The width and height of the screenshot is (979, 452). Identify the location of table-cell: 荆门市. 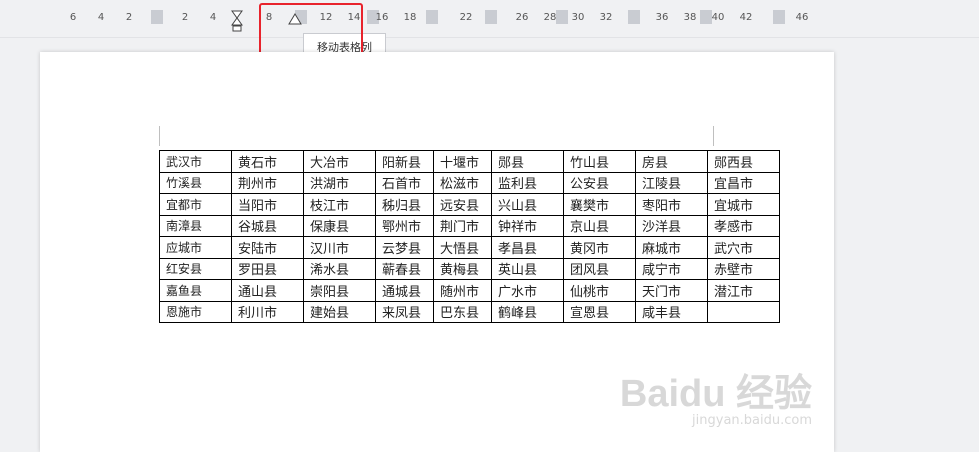
(462, 225).